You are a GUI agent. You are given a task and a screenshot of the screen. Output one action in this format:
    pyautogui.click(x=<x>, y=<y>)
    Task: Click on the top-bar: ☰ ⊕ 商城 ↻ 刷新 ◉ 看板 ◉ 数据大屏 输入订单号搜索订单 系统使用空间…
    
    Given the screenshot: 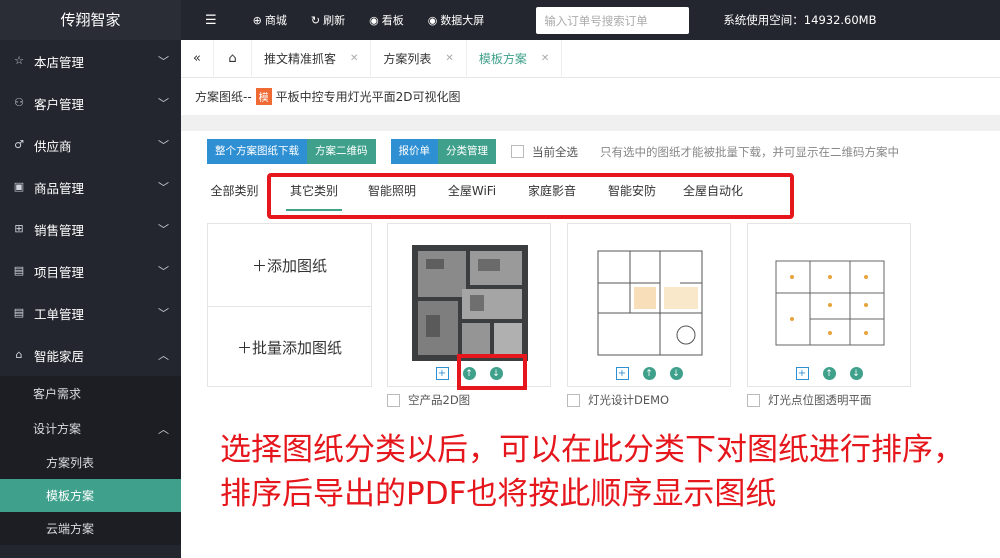 What is the action you would take?
    pyautogui.click(x=590, y=20)
    